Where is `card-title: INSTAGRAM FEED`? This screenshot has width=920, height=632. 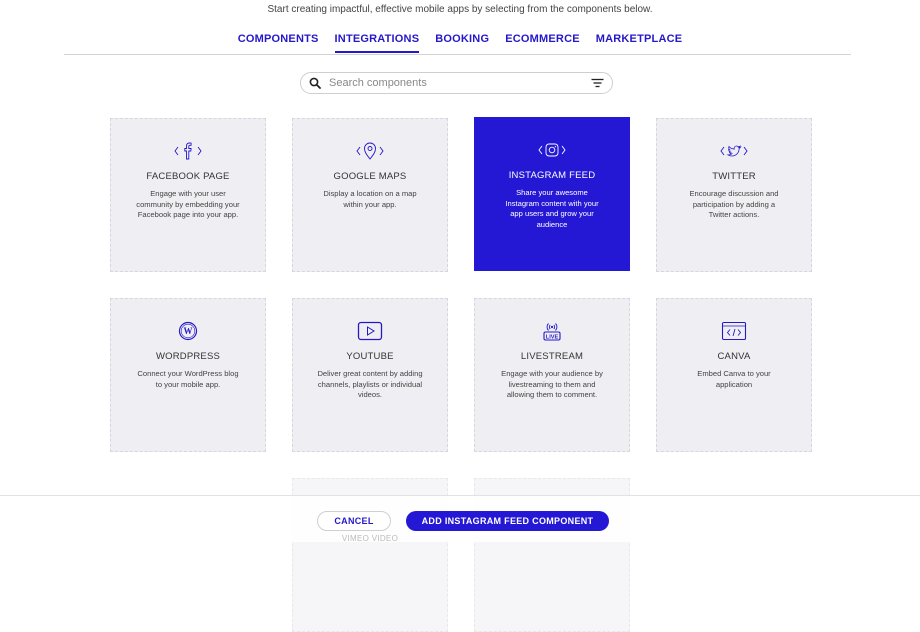
card-title: INSTAGRAM FEED is located at coordinates (552, 175).